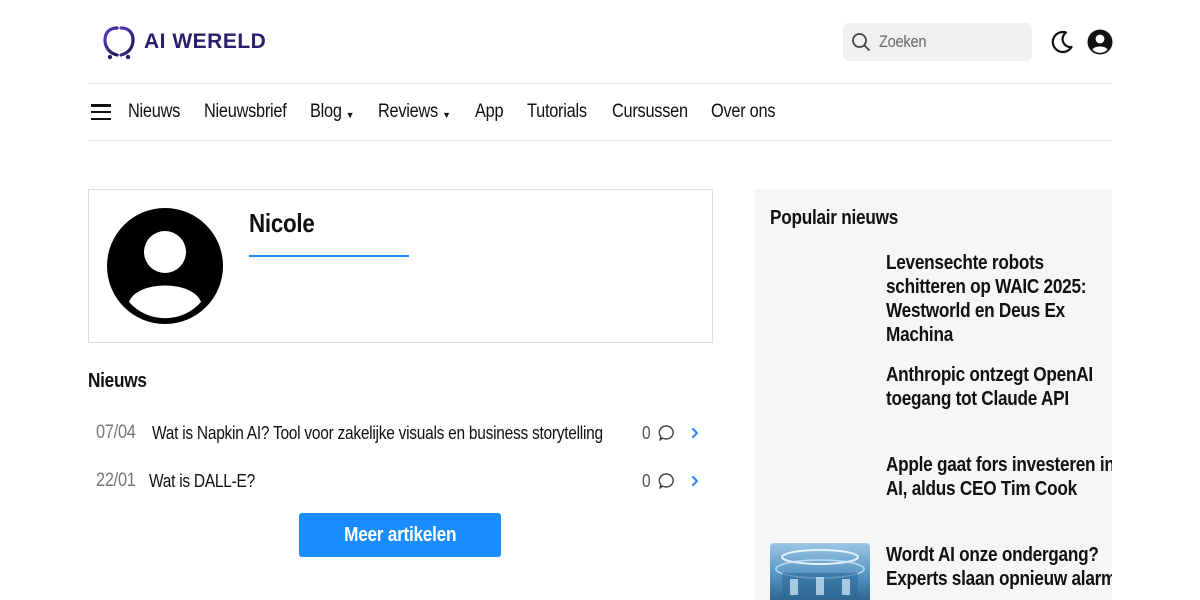 The width and height of the screenshot is (1200, 600). What do you see at coordinates (326, 111) in the screenshot?
I see `nav-item-label: Blog` at bounding box center [326, 111].